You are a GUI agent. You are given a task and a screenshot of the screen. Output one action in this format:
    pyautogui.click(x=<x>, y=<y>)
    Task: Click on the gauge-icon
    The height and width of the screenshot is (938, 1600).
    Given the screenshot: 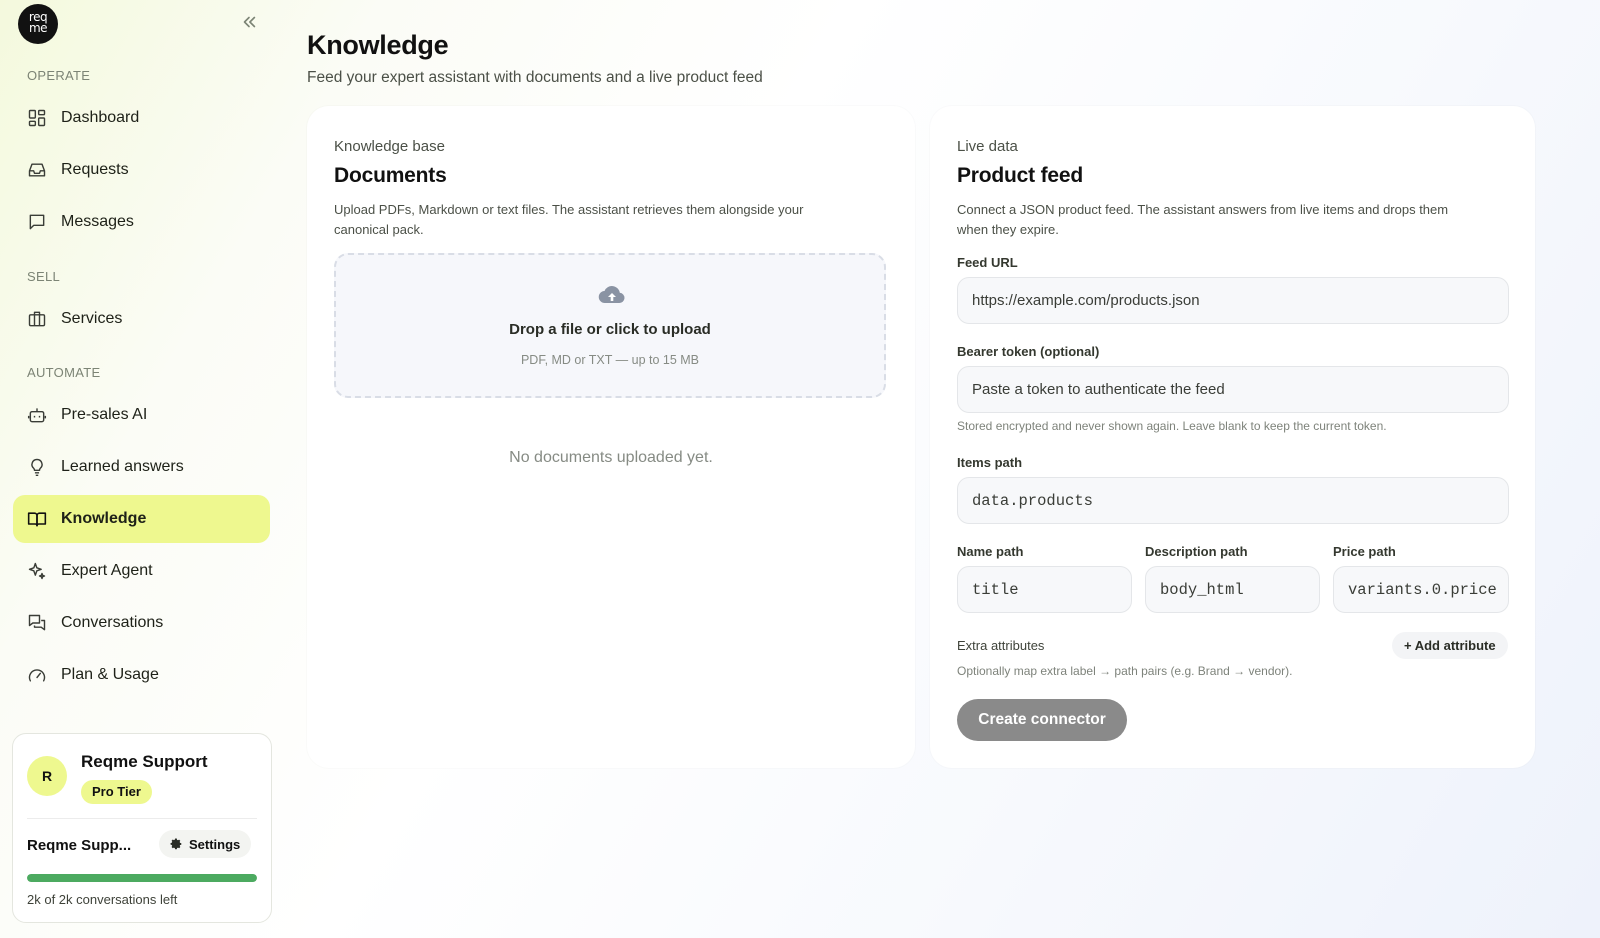 What is the action you would take?
    pyautogui.click(x=37, y=675)
    